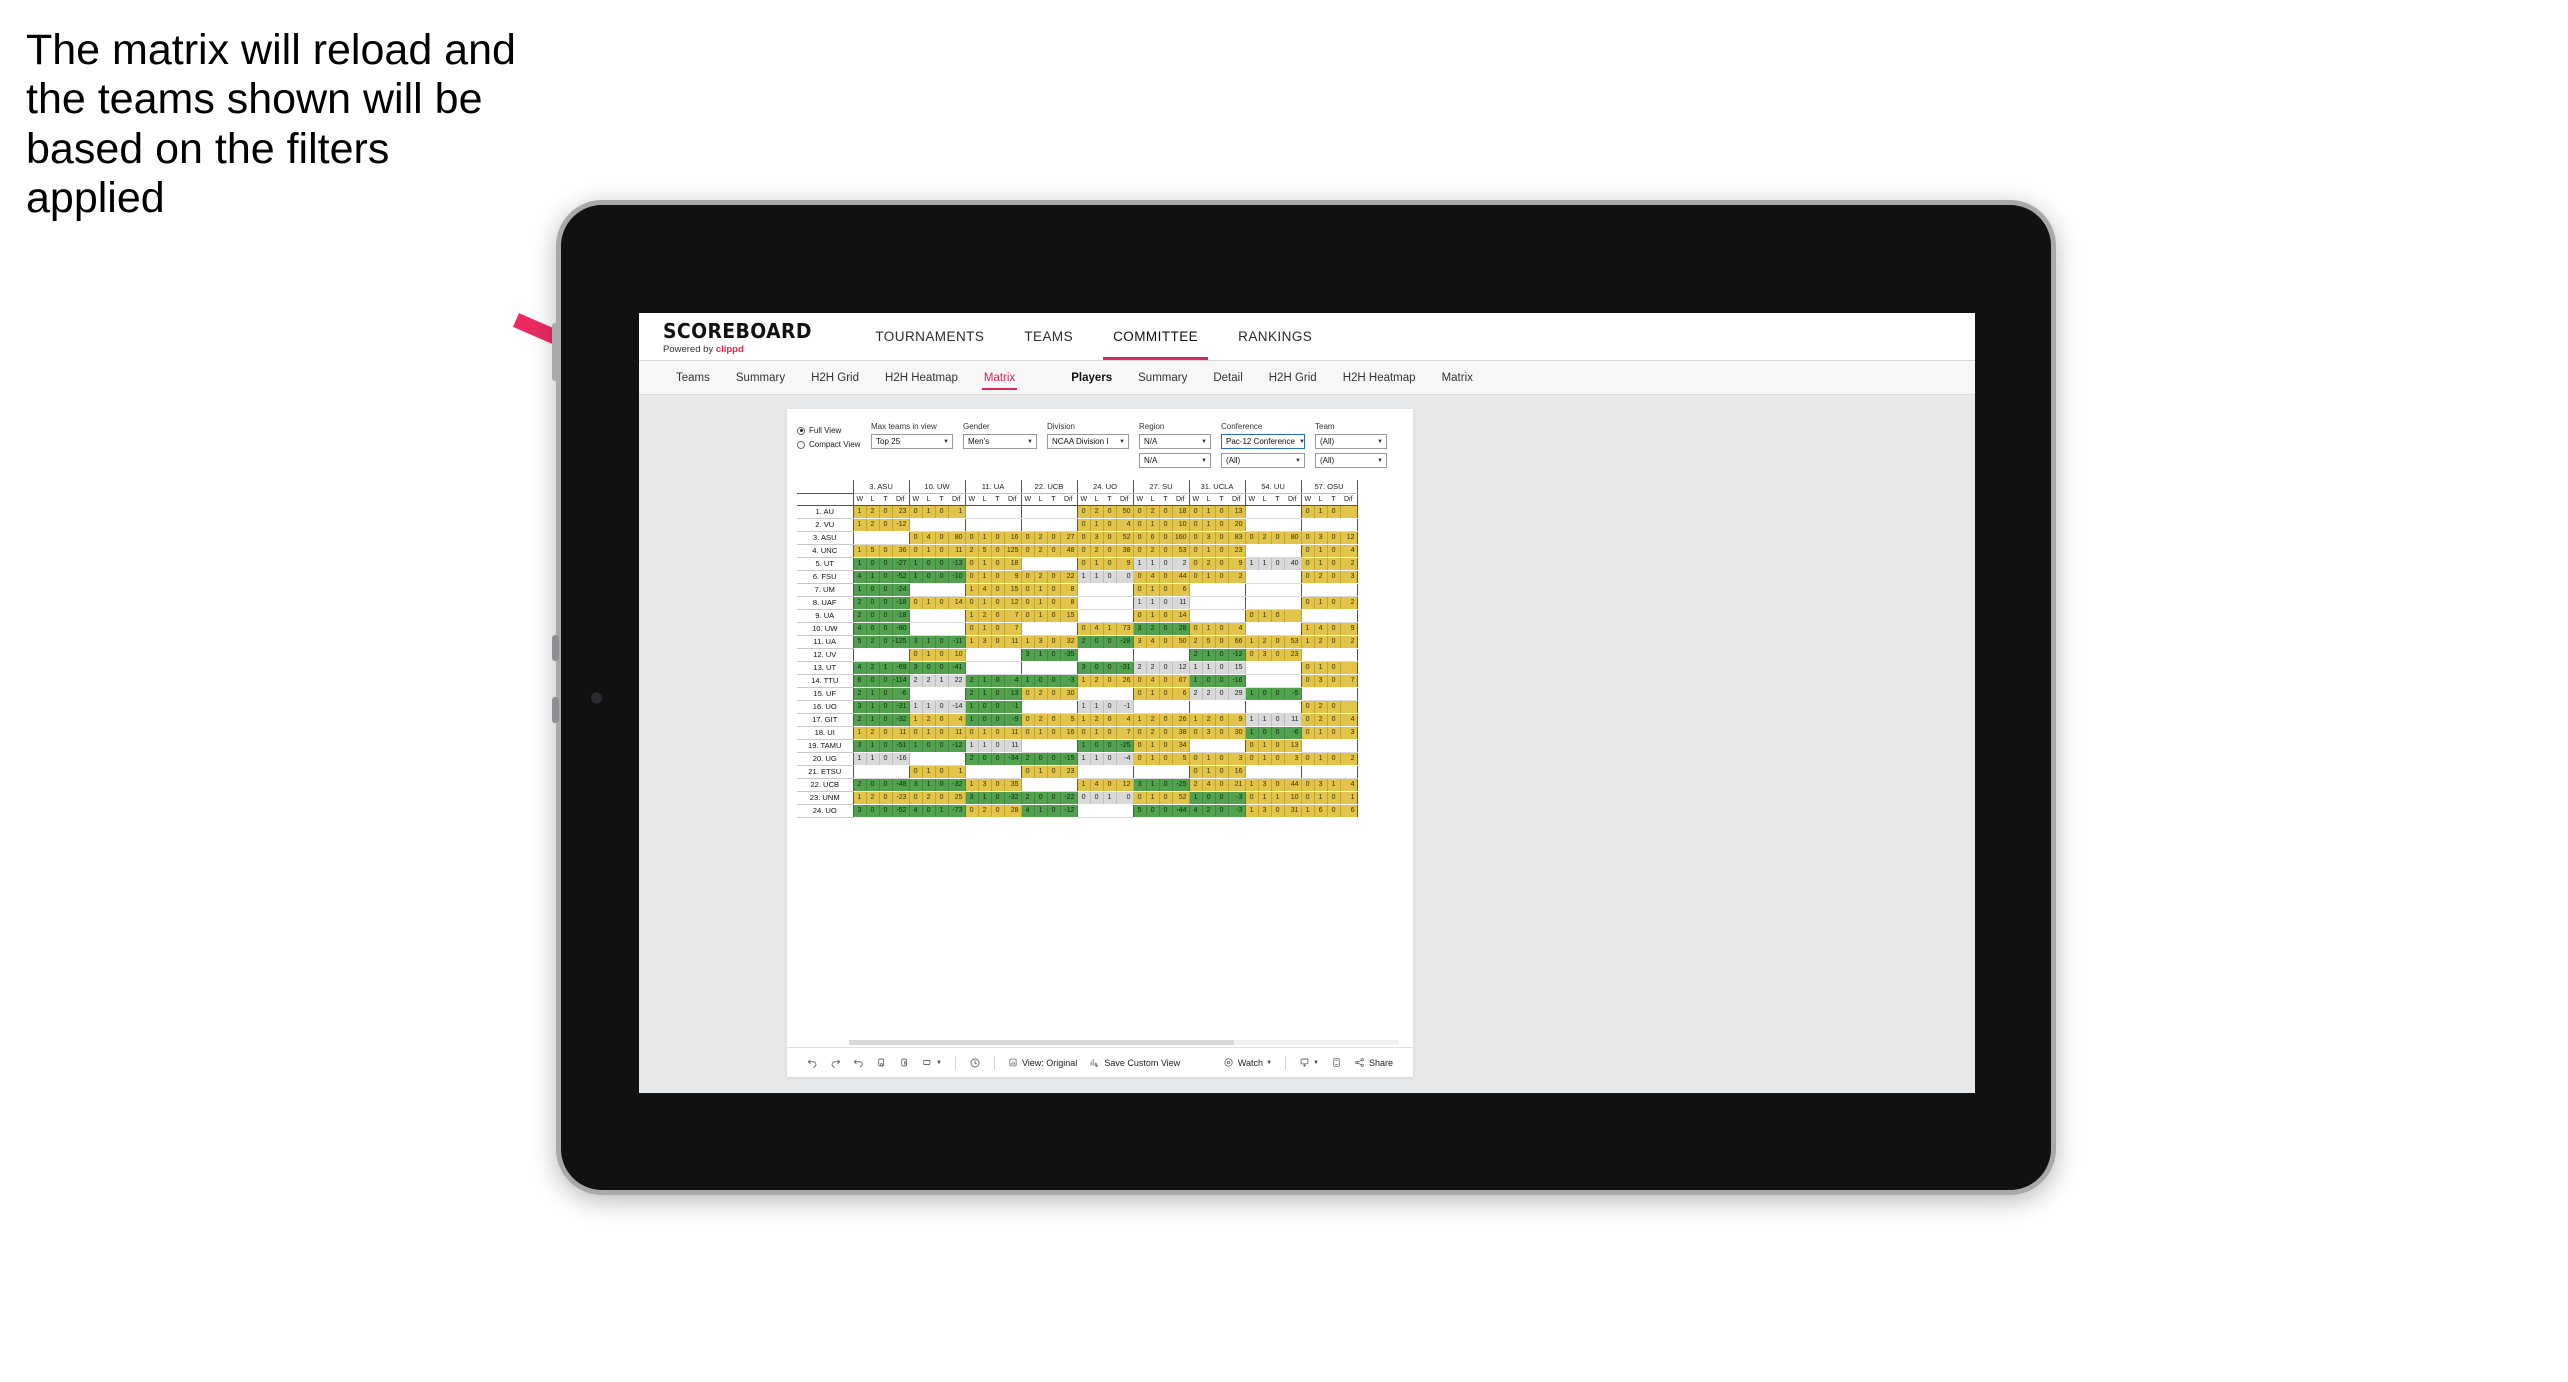 The image size is (2568, 1382). Describe the element at coordinates (1275, 336) in the screenshot. I see `topnav-item-rankings: RANKINGS` at that location.